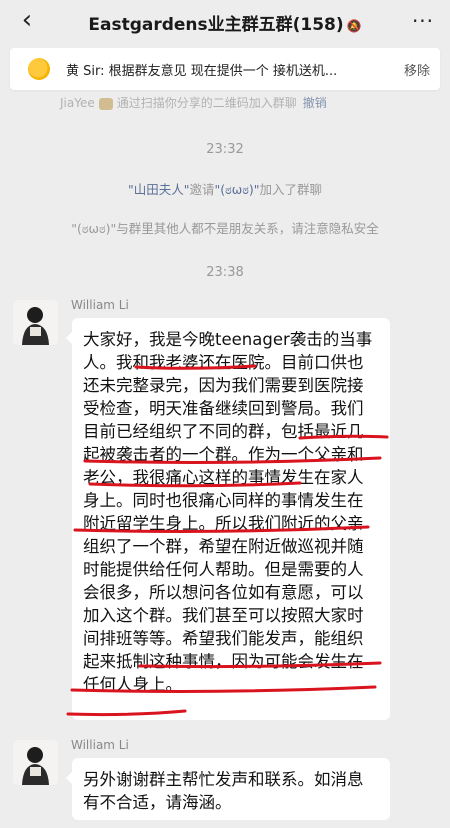  Describe the element at coordinates (77, 103) in the screenshot. I see `joiner-name: JiaYee` at that location.